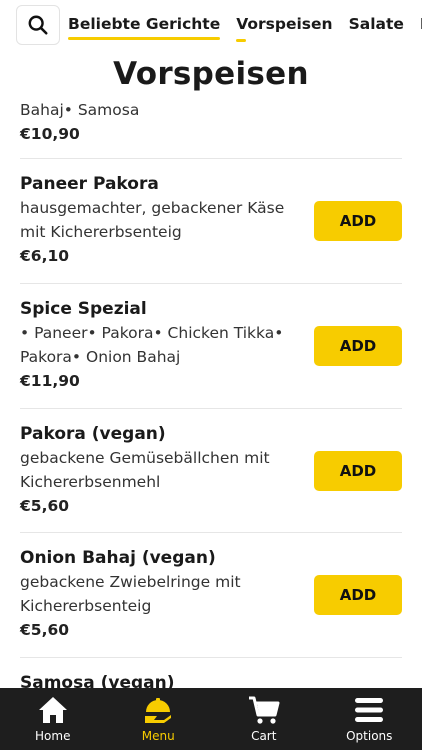  What do you see at coordinates (144, 27) in the screenshot?
I see `tab-beliebte-gerichte: Beliebte Gerichte` at bounding box center [144, 27].